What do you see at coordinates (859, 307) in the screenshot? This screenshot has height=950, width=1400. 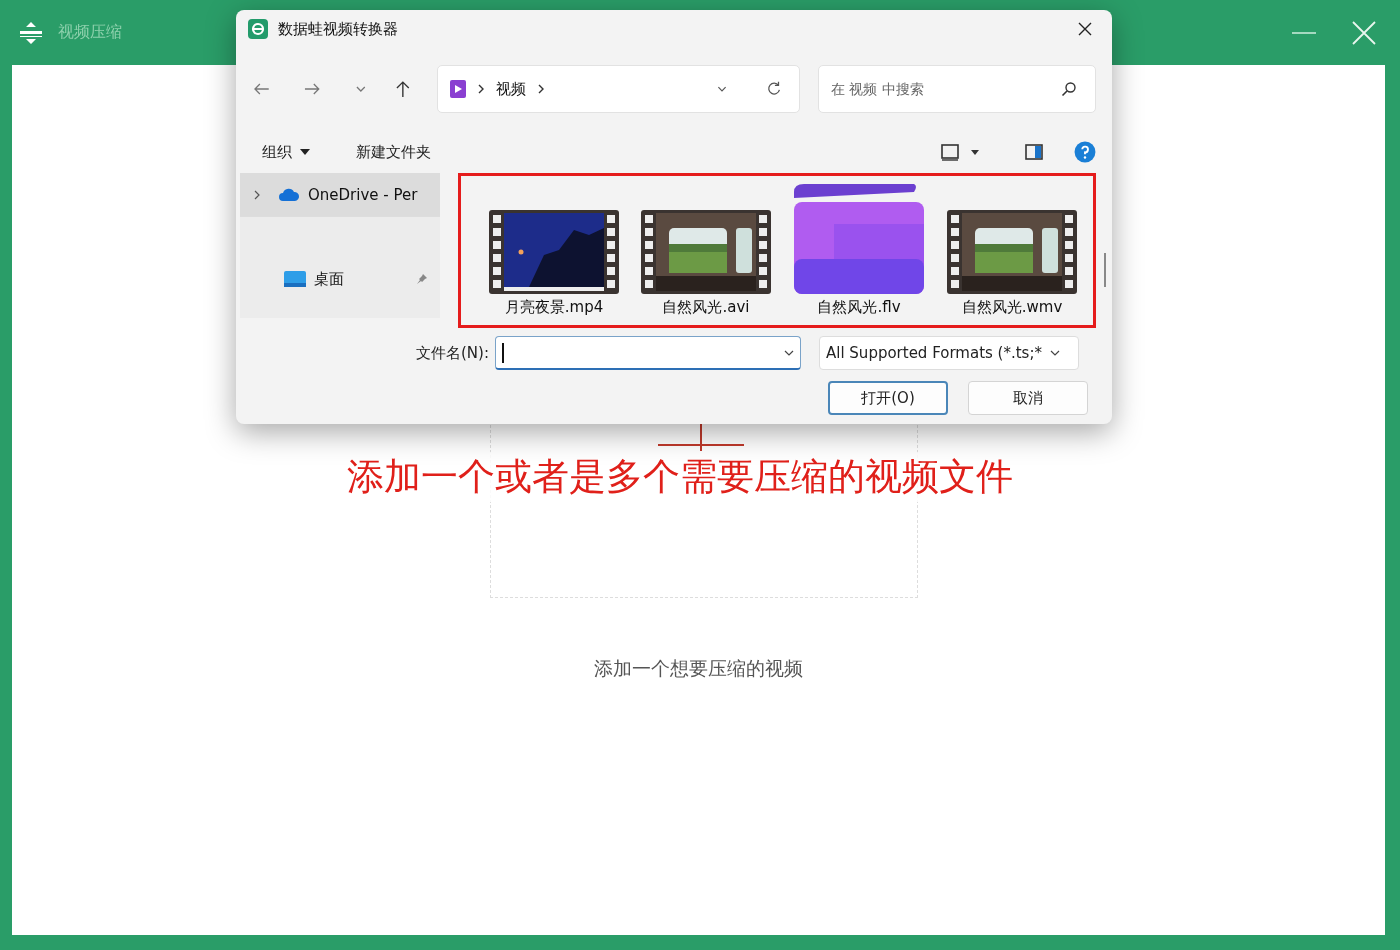 I see `file-name: 自然风光.flv` at bounding box center [859, 307].